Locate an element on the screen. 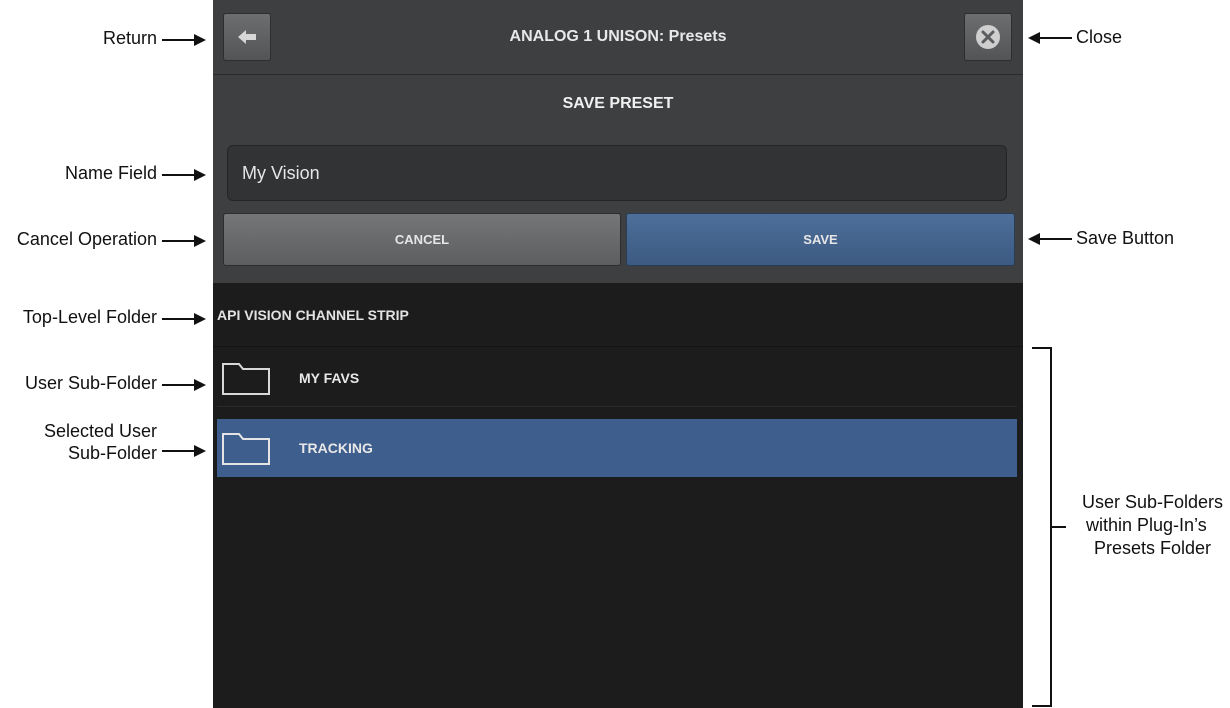 The height and width of the screenshot is (708, 1230). annotation-save-button: Save Button is located at coordinates (1125, 238).